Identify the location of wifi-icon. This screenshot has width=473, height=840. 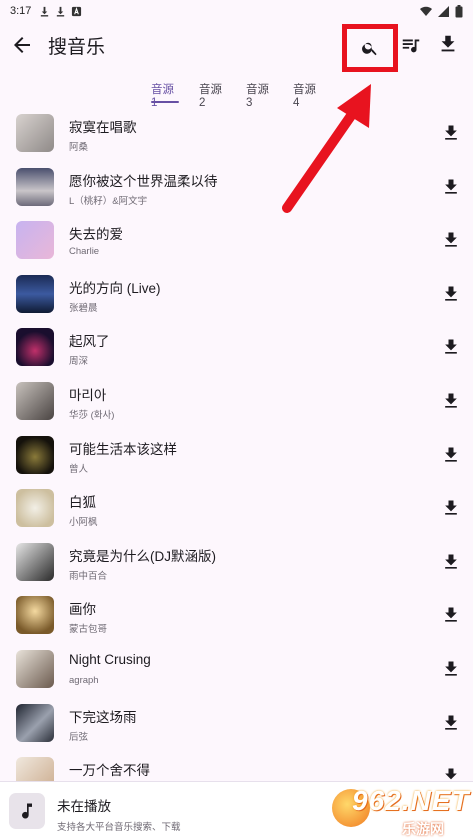
(426, 11).